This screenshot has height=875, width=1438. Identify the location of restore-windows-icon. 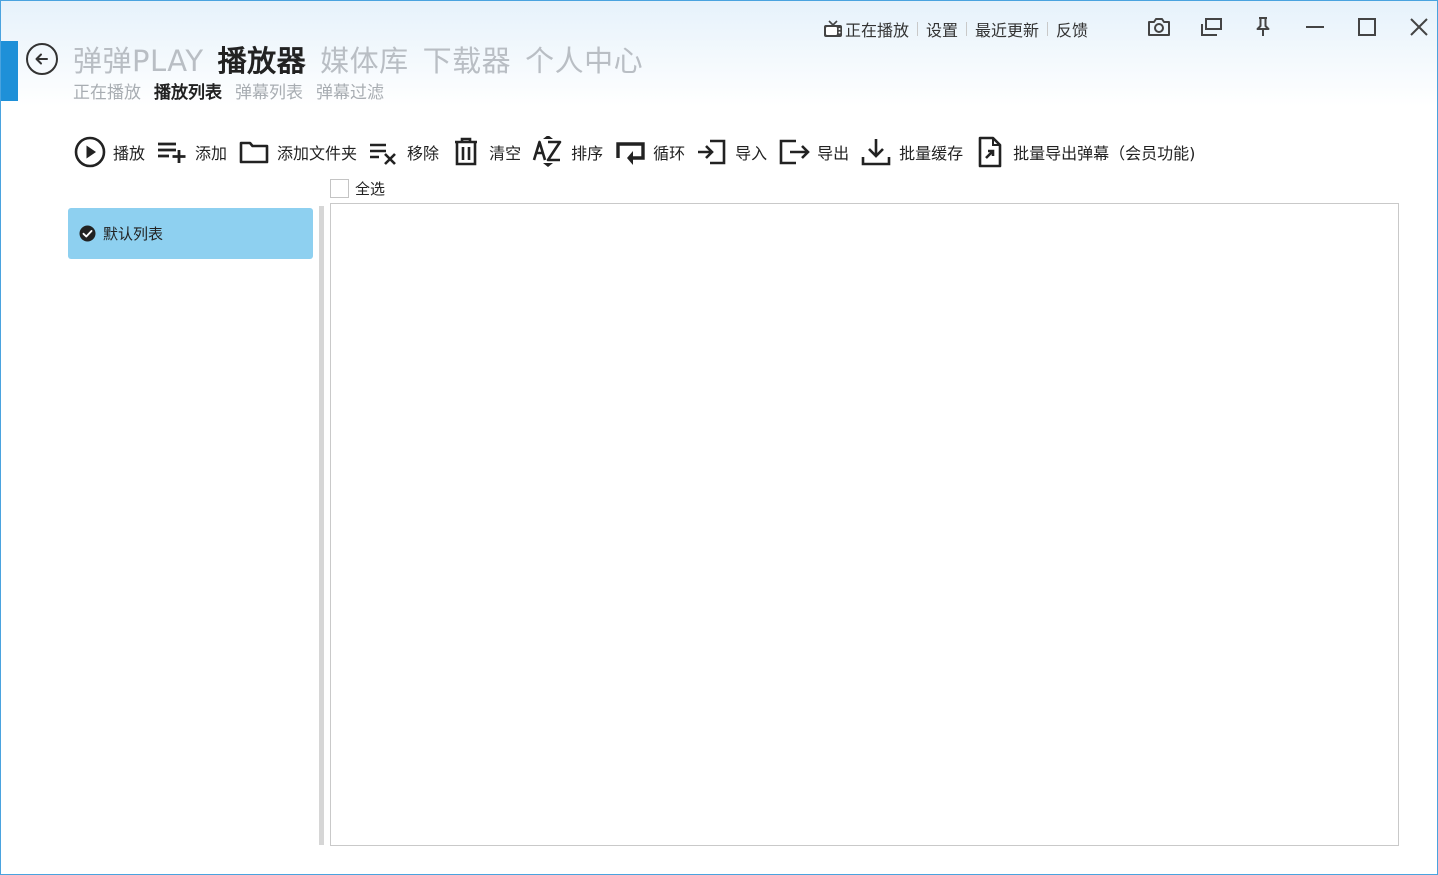
(1211, 27).